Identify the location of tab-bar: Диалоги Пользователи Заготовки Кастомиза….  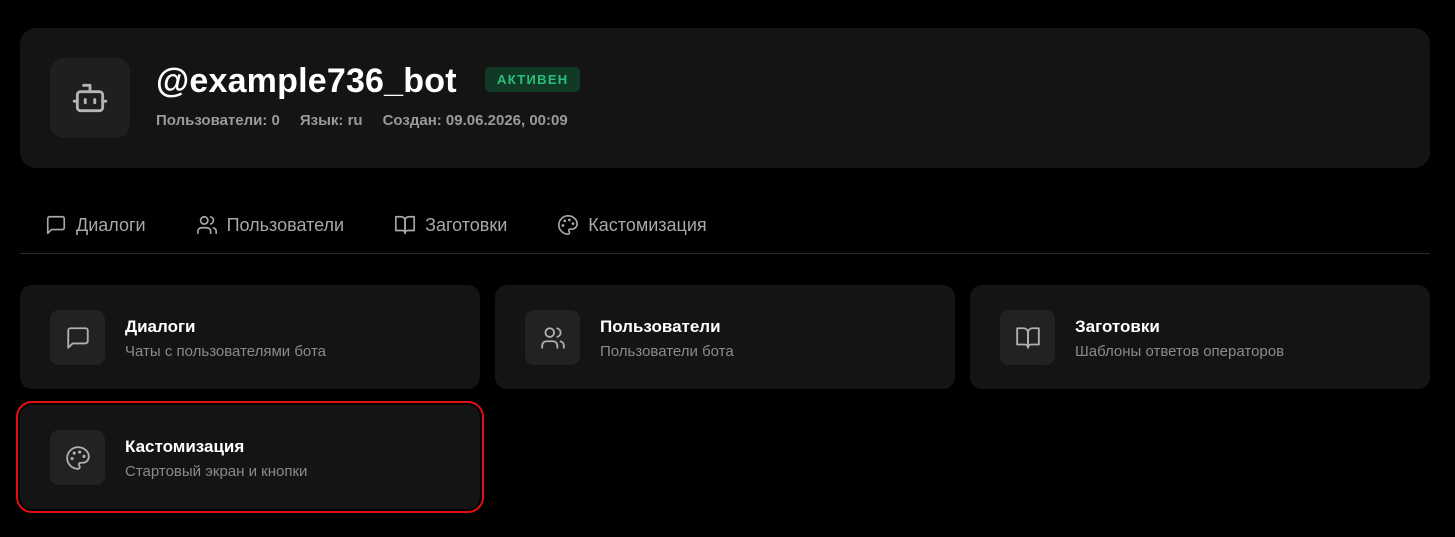
(725, 225).